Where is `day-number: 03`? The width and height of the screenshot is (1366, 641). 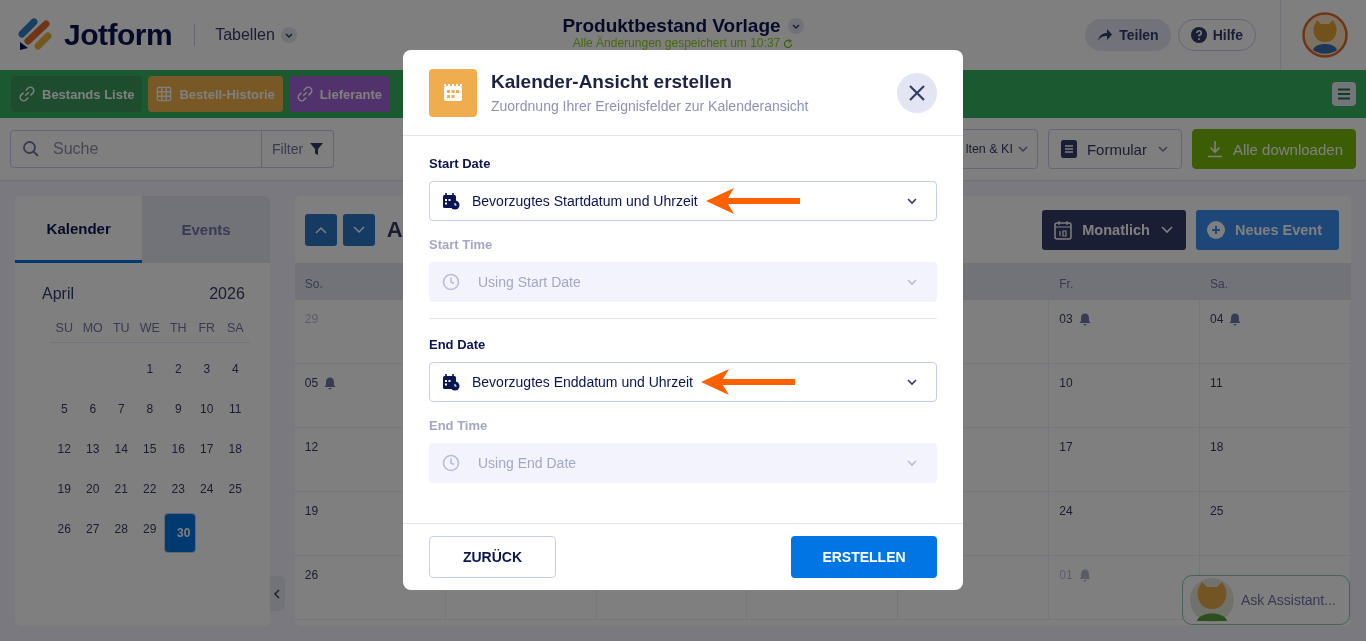
day-number: 03 is located at coordinates (1066, 319).